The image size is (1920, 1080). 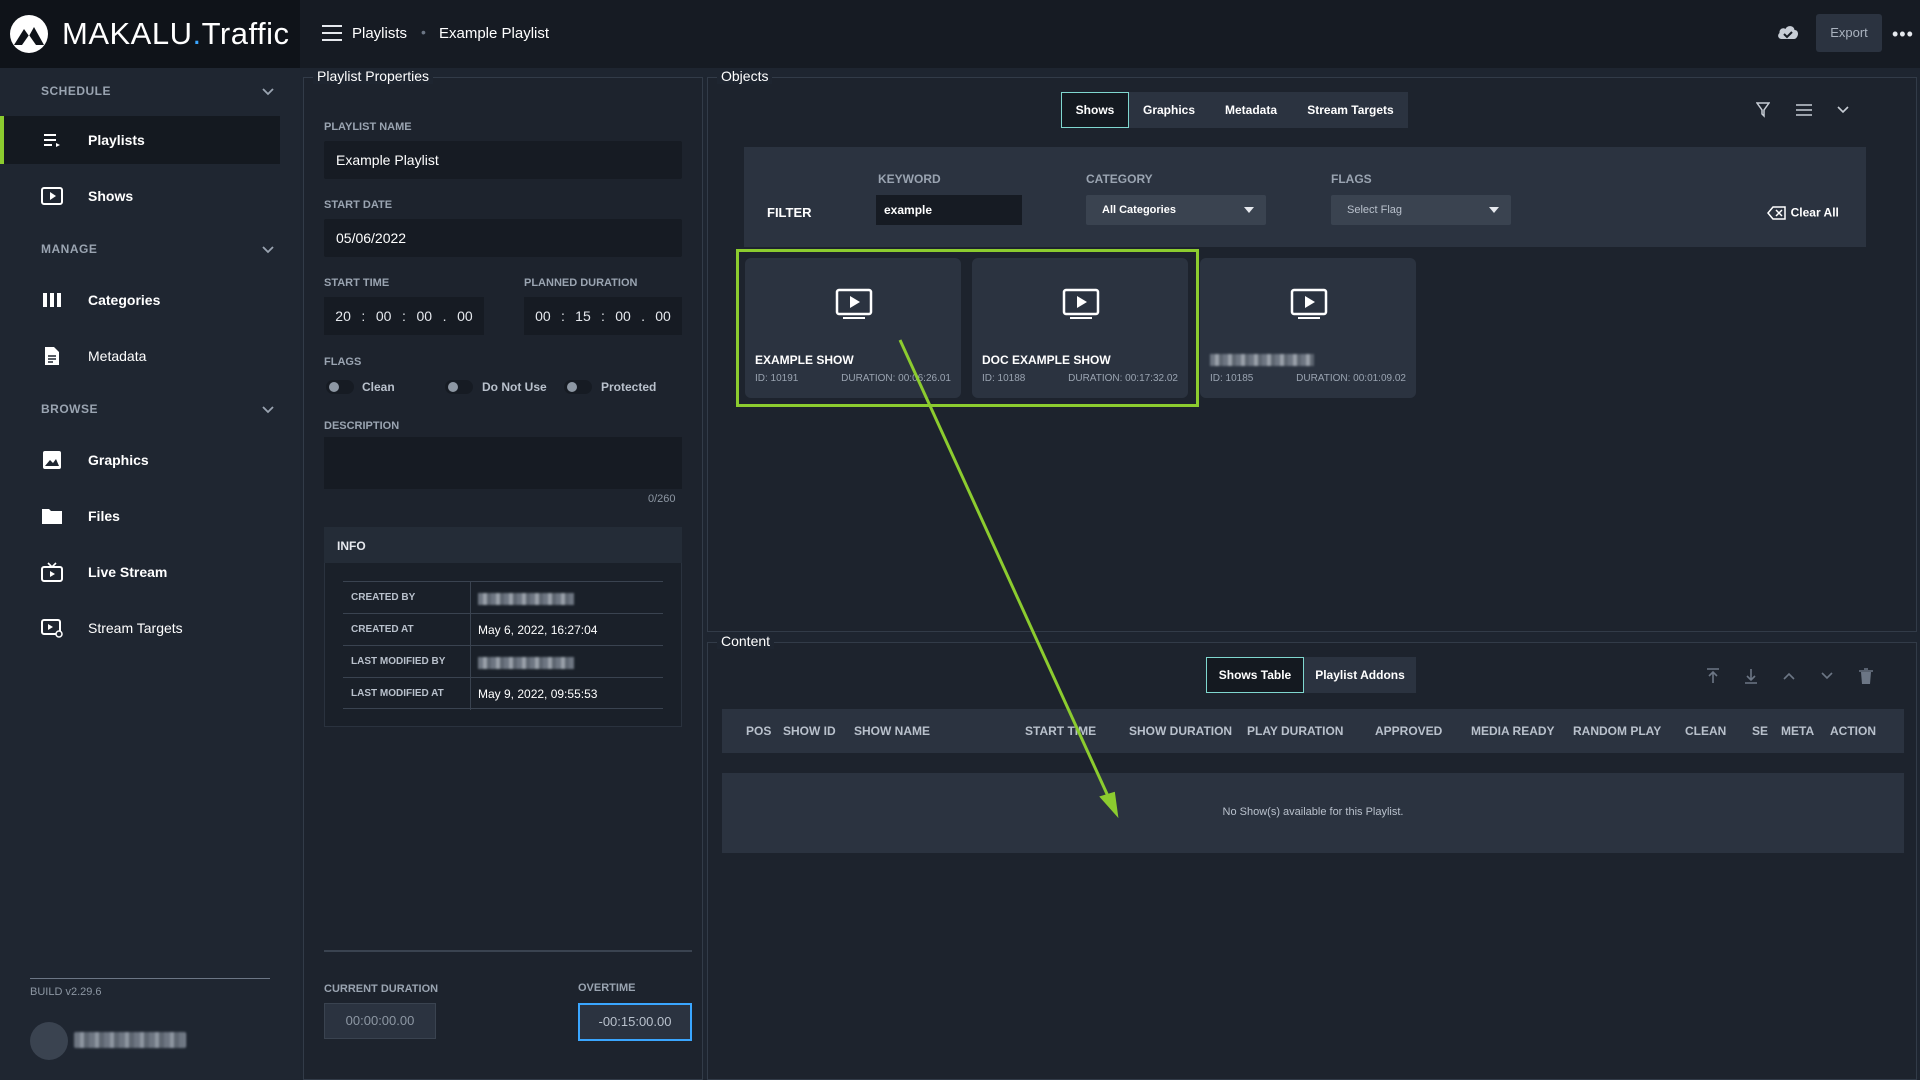 I want to click on column-header: POS, so click(x=758, y=731).